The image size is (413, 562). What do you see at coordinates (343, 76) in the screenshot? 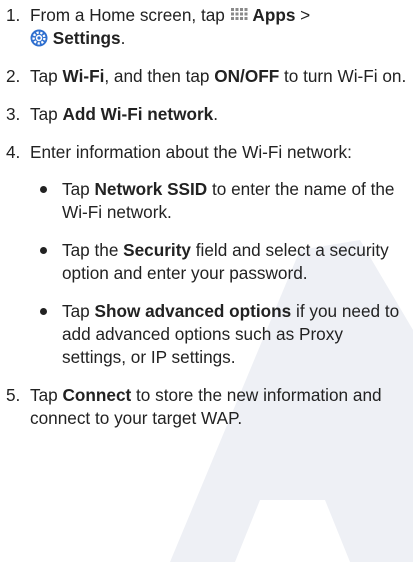
I see `step-text: to turn Wi-Fi on.` at bounding box center [343, 76].